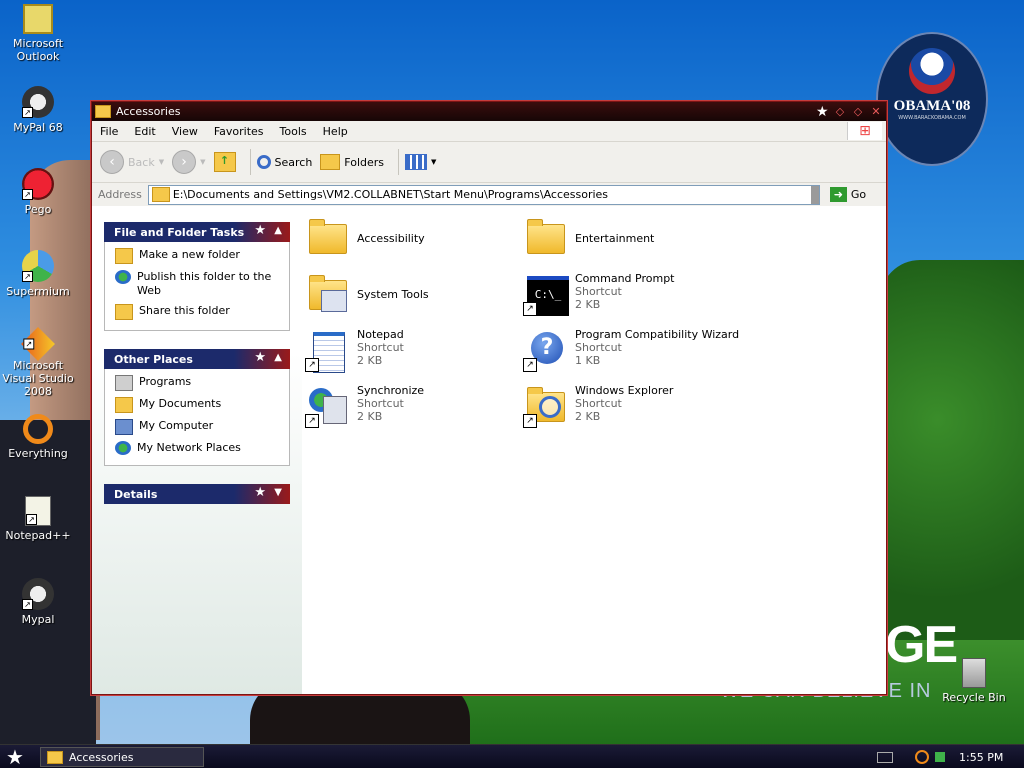 This screenshot has width=1024, height=768. I want to click on globe-icon, so click(123, 277).